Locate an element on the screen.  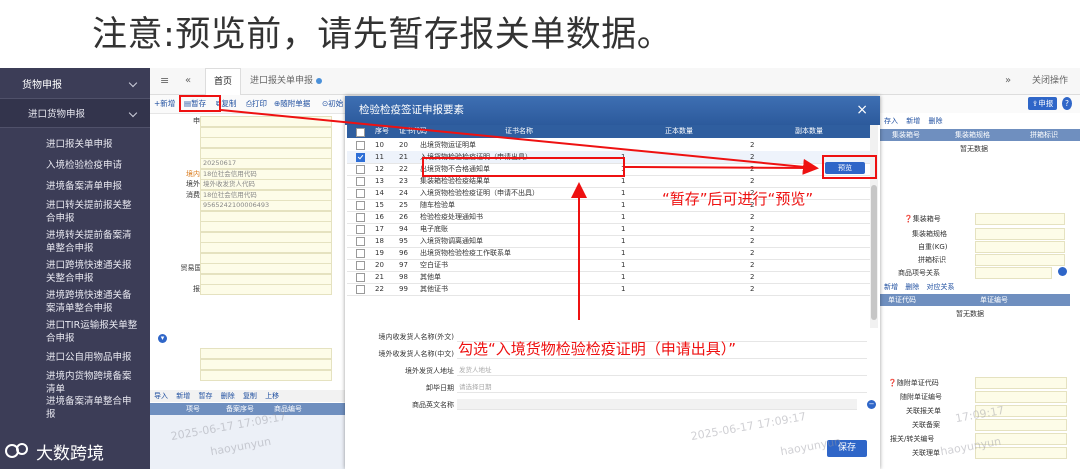
logo: 大数跨境 is located at coordinates (79, 451).